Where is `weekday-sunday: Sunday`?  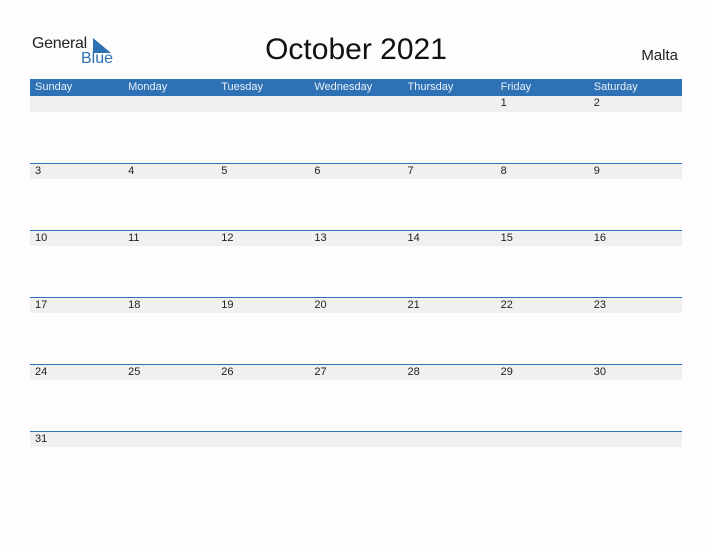 weekday-sunday: Sunday is located at coordinates (54, 87).